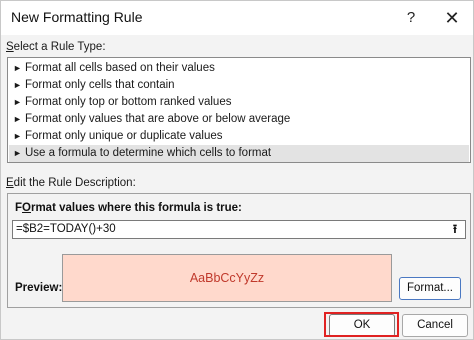 The image size is (474, 340). Describe the element at coordinates (239, 229) in the screenshot. I see `formula-input: =$B2=TODAY()+30 ⭱` at that location.